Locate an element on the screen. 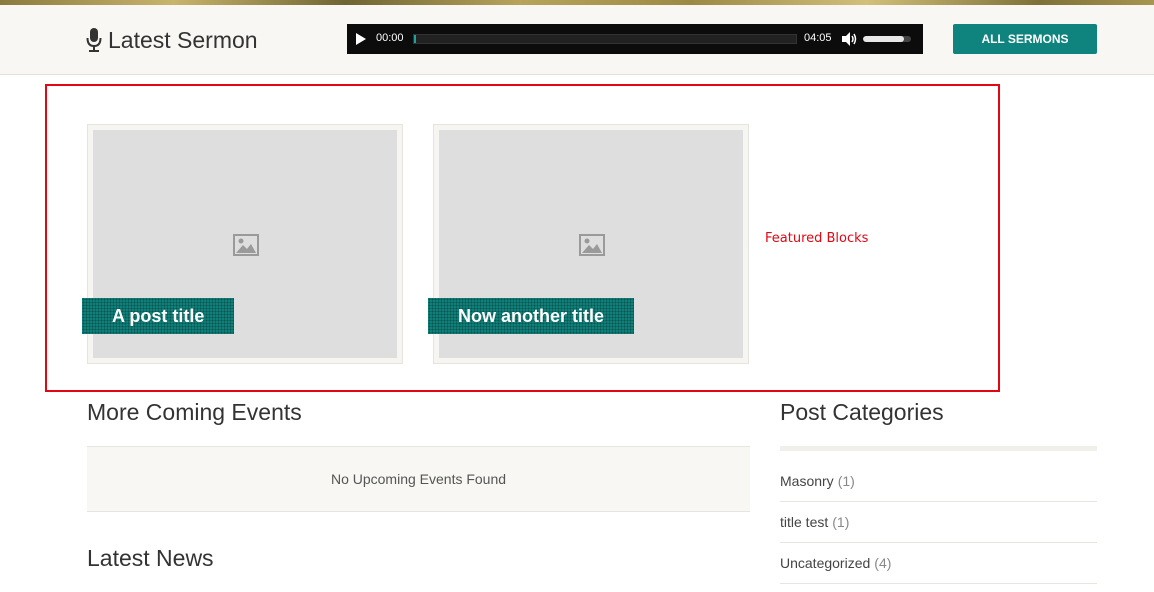 Image resolution: width=1154 pixels, height=592 pixels. current-time: 00:00 is located at coordinates (390, 38).